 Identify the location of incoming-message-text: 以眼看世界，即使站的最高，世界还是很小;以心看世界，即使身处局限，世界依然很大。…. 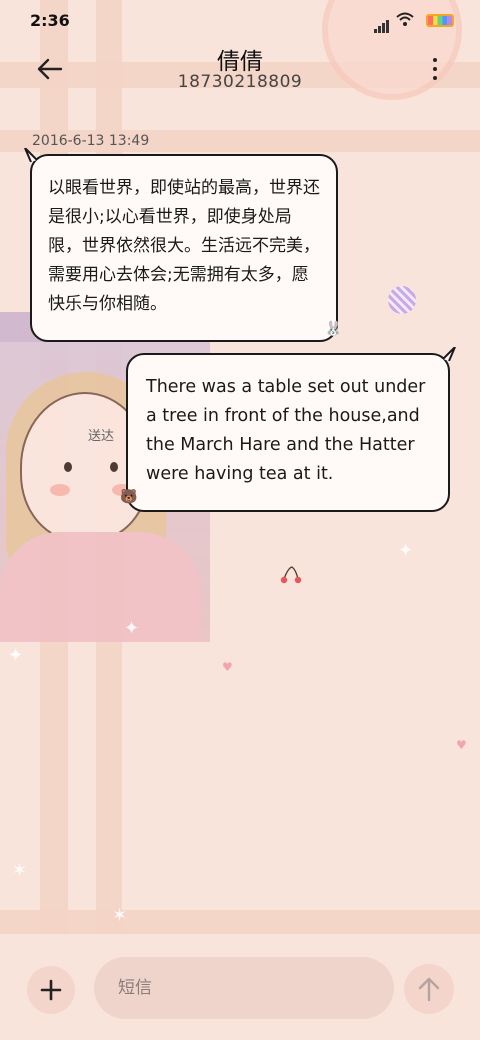
(184, 246).